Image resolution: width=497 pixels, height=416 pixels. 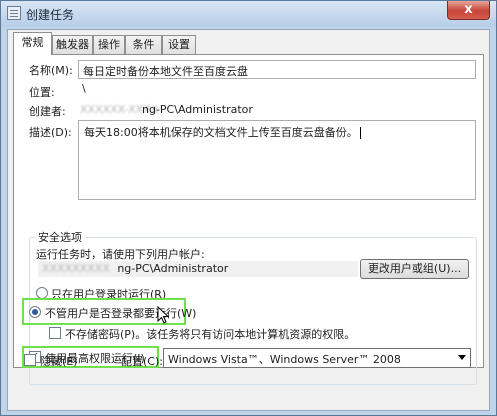 I want to click on tab-settings: 设置, so click(x=179, y=44).